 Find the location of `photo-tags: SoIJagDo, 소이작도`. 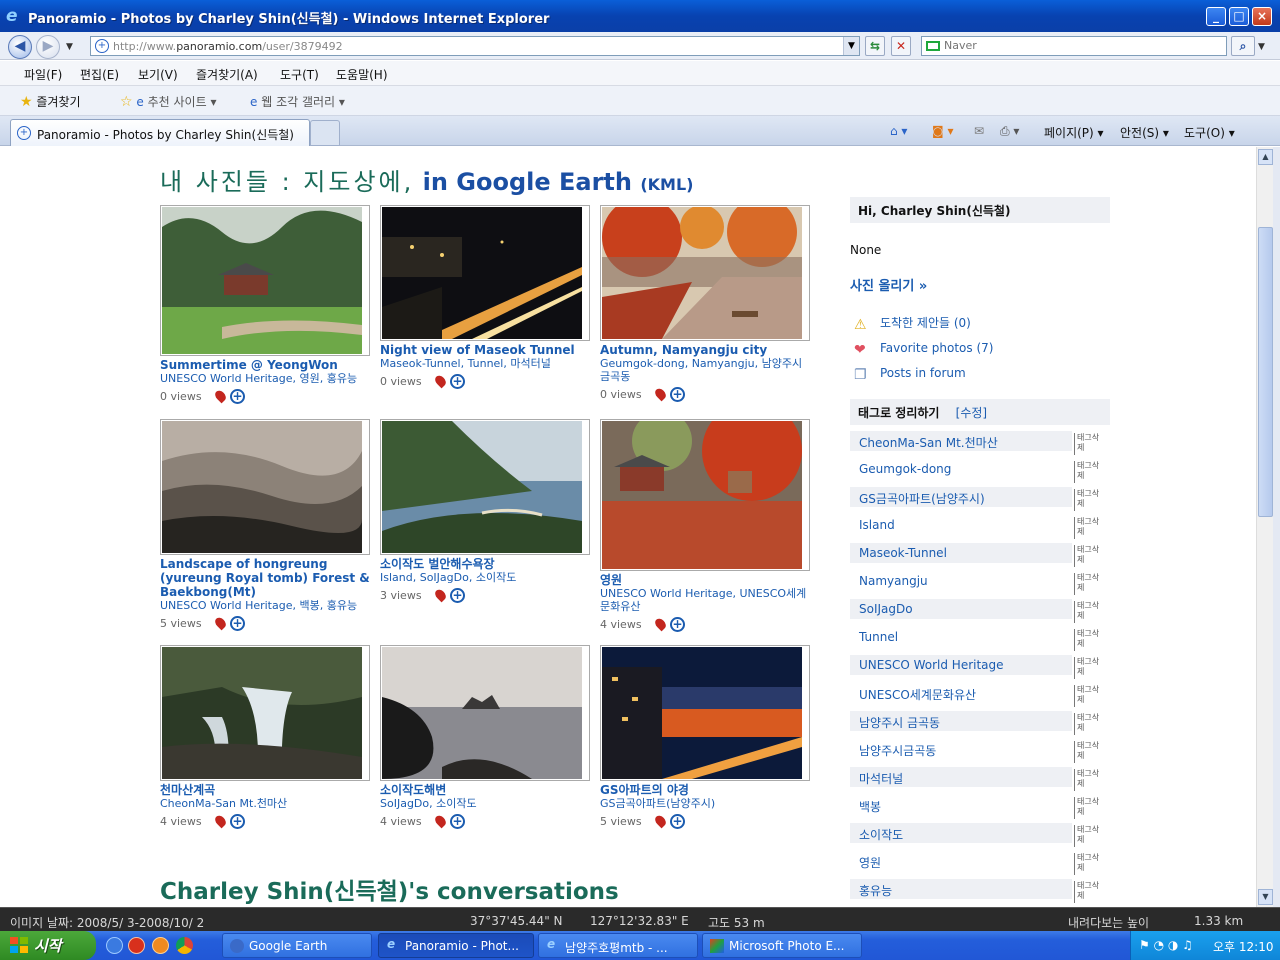

photo-tags: SoIJagDo, 소이작도 is located at coordinates (485, 803).